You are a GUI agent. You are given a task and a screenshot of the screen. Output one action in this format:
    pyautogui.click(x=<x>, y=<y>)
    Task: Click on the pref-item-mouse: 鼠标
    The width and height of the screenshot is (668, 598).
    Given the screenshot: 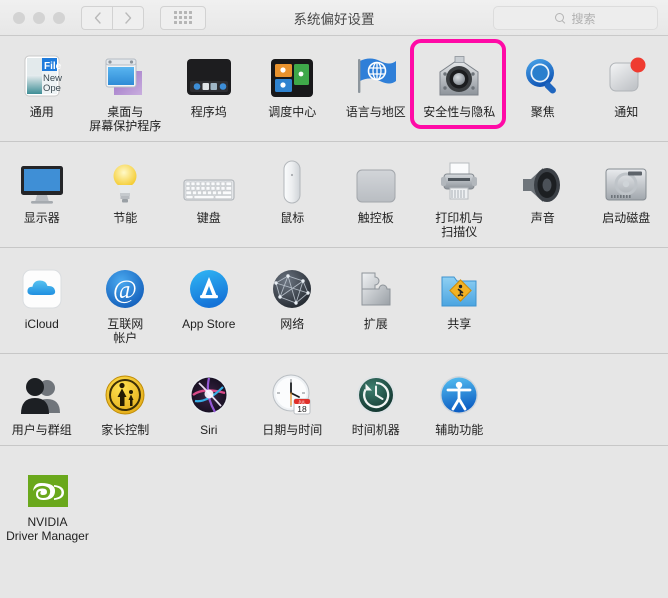 What is the action you would take?
    pyautogui.click(x=293, y=196)
    